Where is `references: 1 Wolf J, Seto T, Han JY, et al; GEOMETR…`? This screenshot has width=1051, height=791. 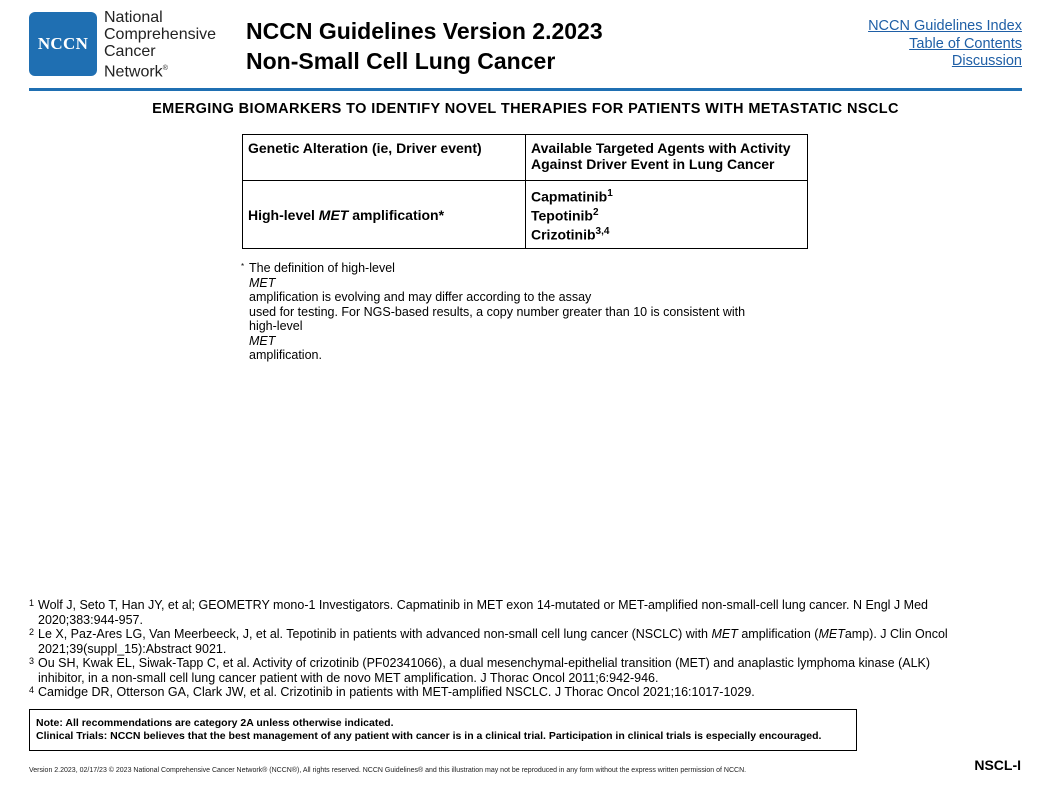 references: 1 Wolf J, Seto T, Han JY, et al; GEOMETR… is located at coordinates (524, 649).